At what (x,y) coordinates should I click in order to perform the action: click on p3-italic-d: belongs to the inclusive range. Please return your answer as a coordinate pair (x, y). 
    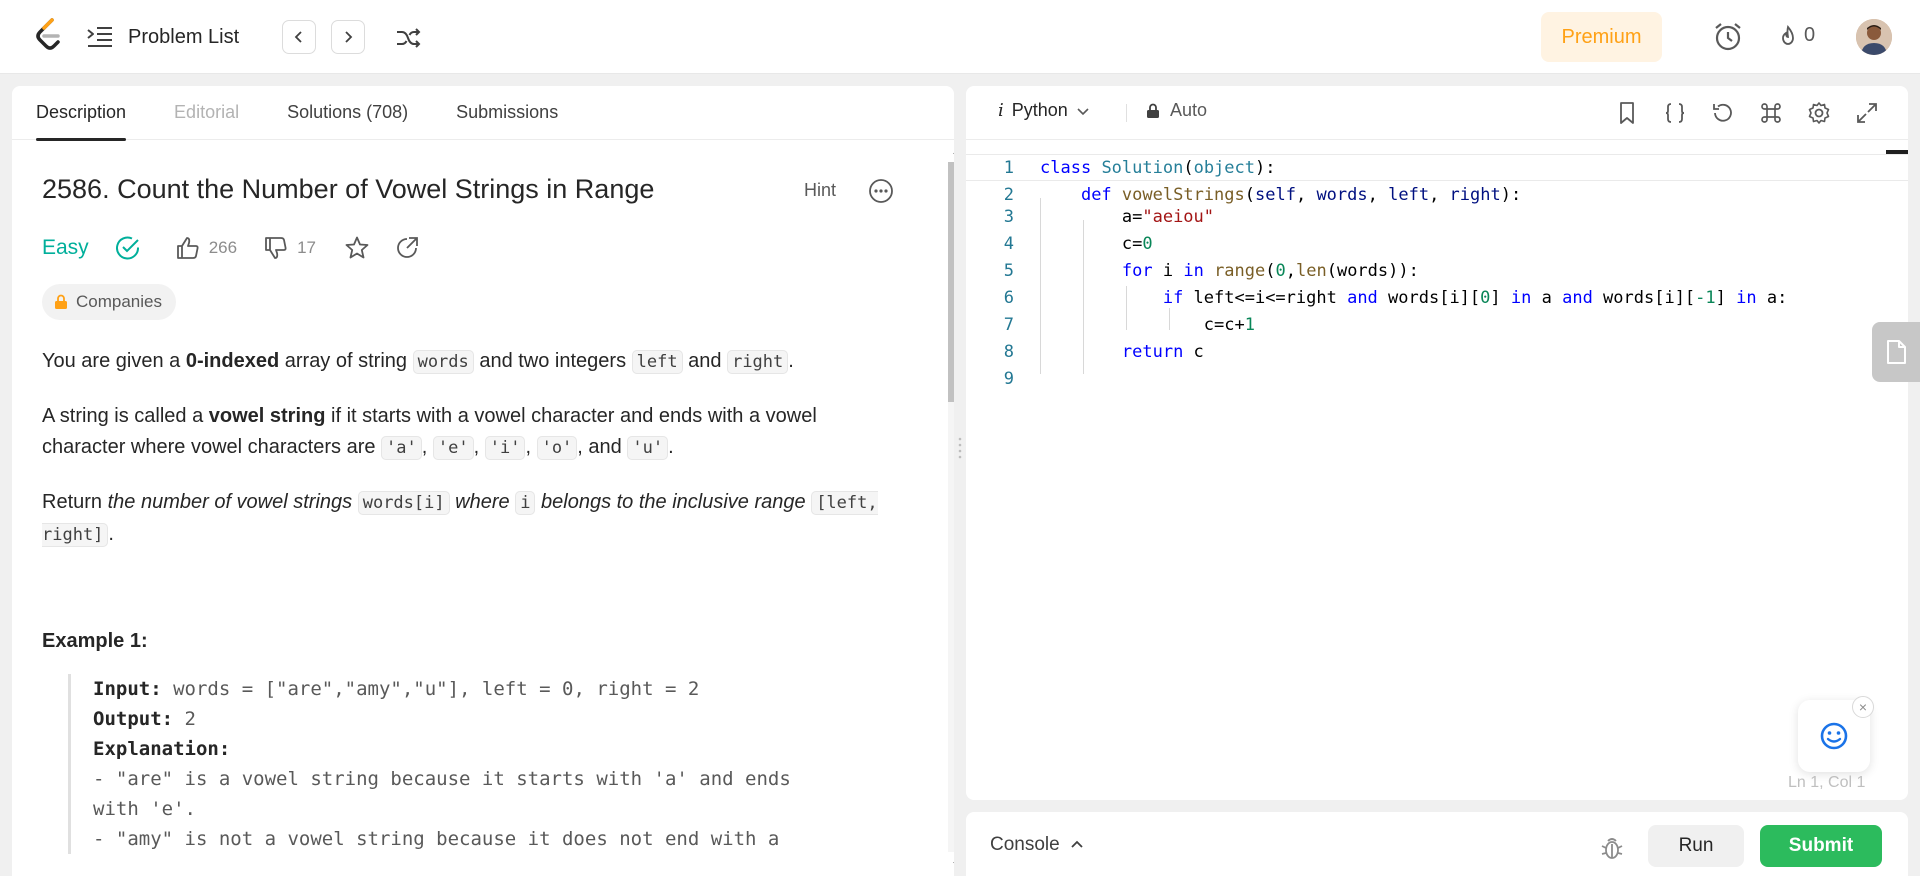
    Looking at the image, I should click on (673, 502).